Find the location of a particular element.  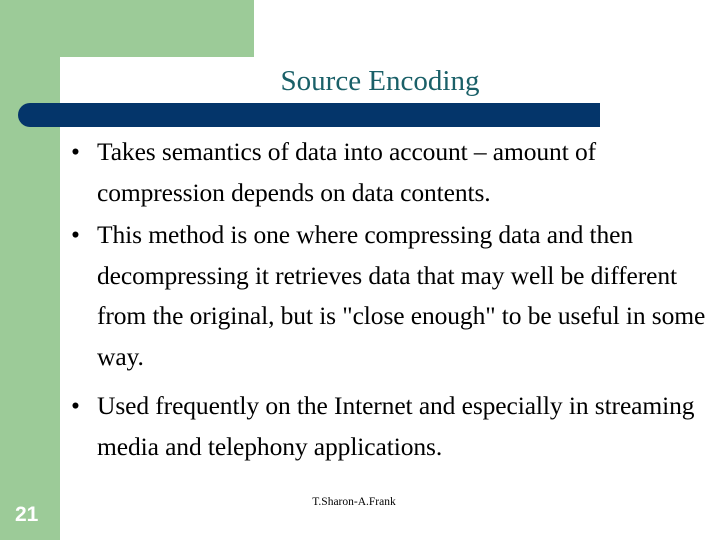

green-top-block is located at coordinates (127, 28).